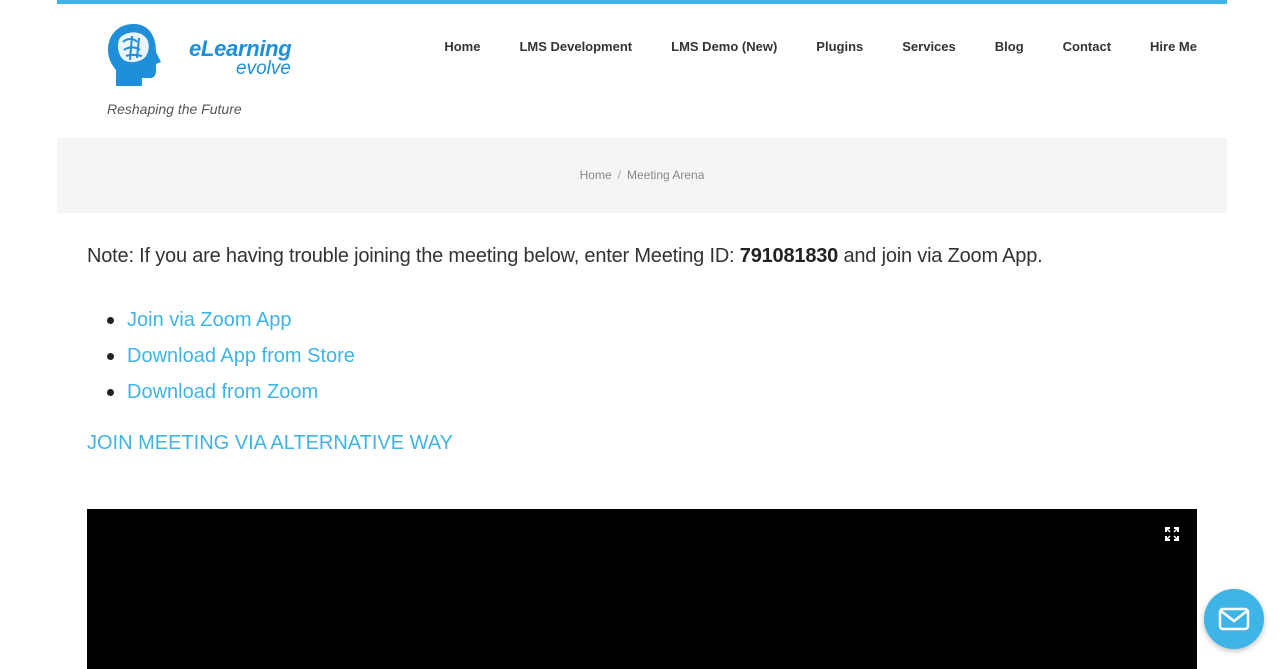 This screenshot has height=669, width=1284. Describe the element at coordinates (839, 46) in the screenshot. I see `nav-item-plugins: Plugins` at that location.